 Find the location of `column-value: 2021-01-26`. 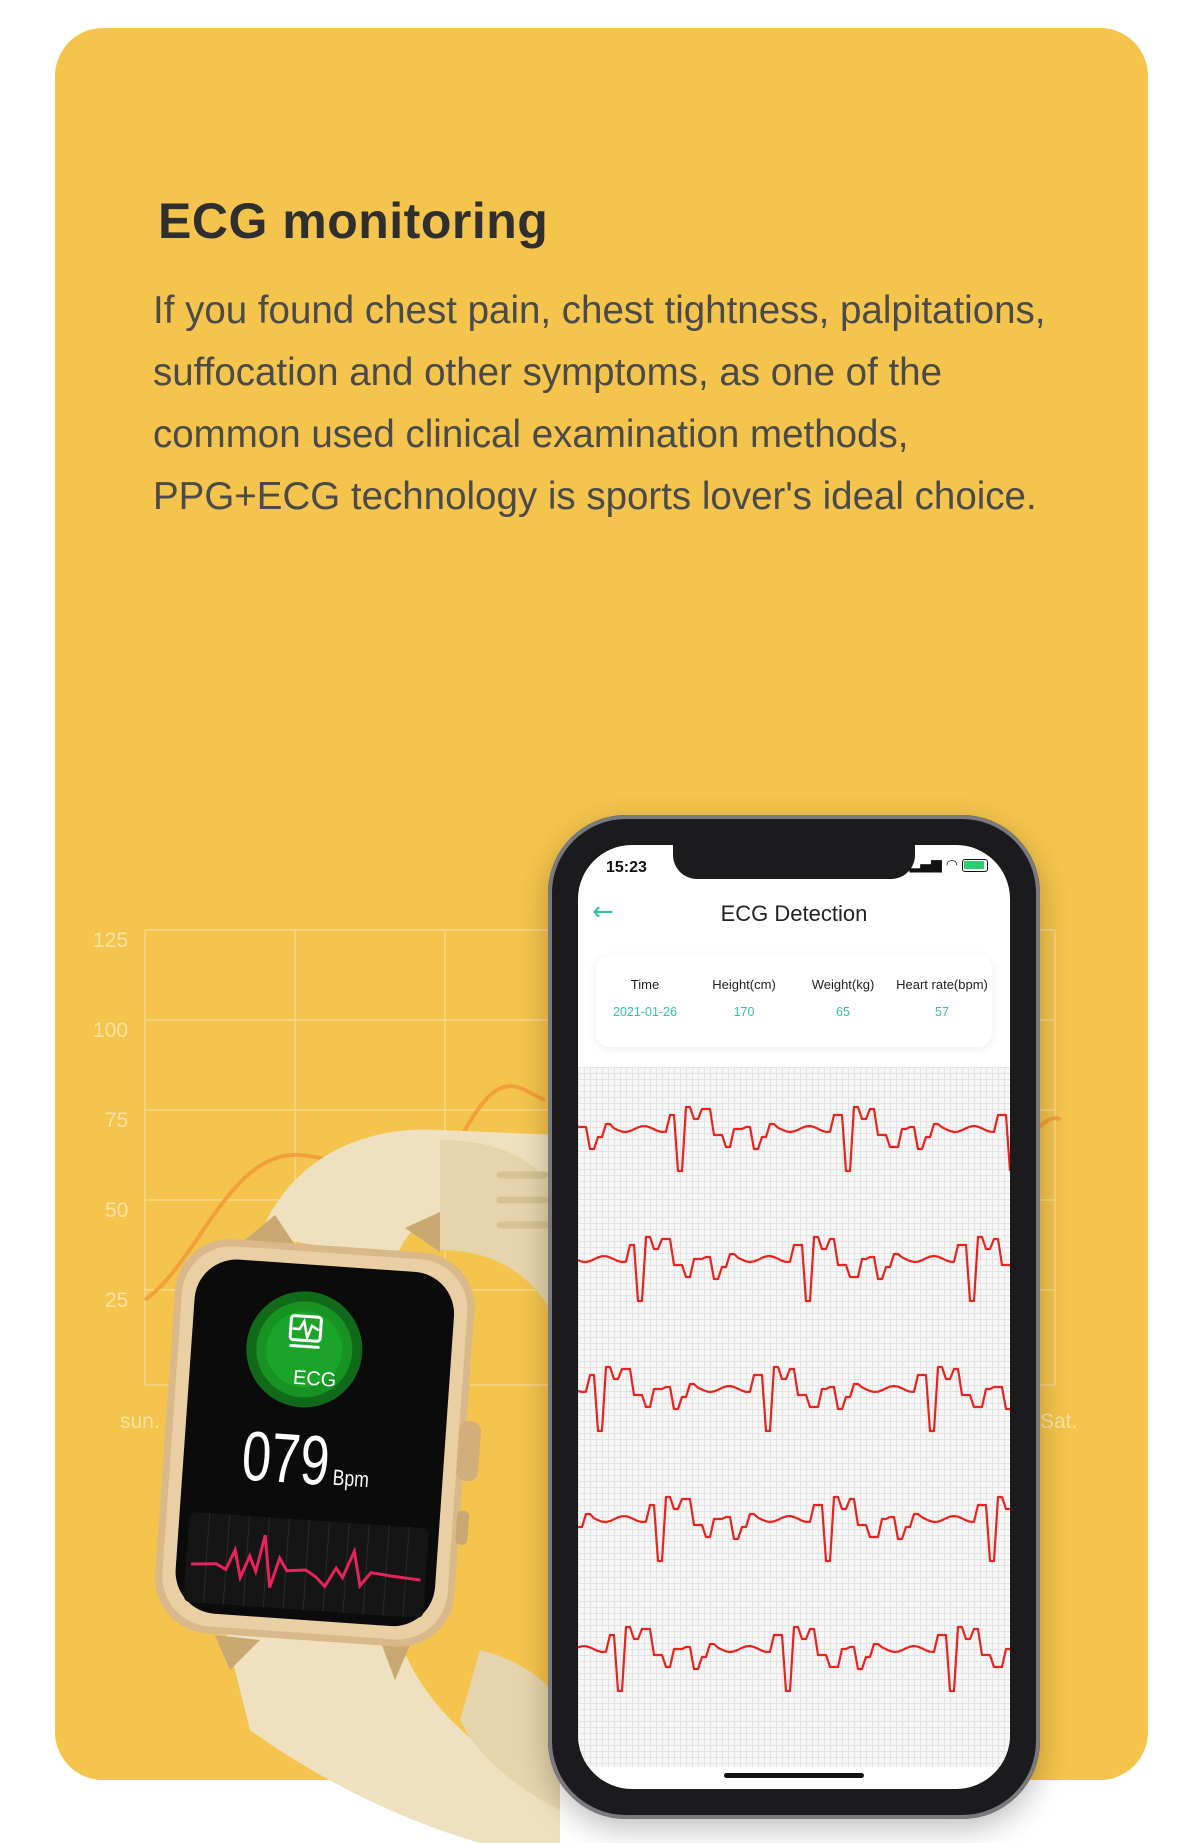

column-value: 2021-01-26 is located at coordinates (645, 1012).